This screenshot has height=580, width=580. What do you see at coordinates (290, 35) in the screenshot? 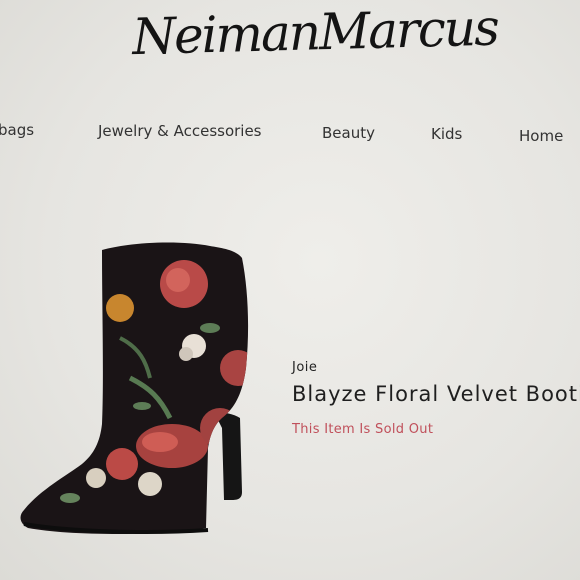
I see `neiman-marcus-logo: NeimanMarcus` at bounding box center [290, 35].